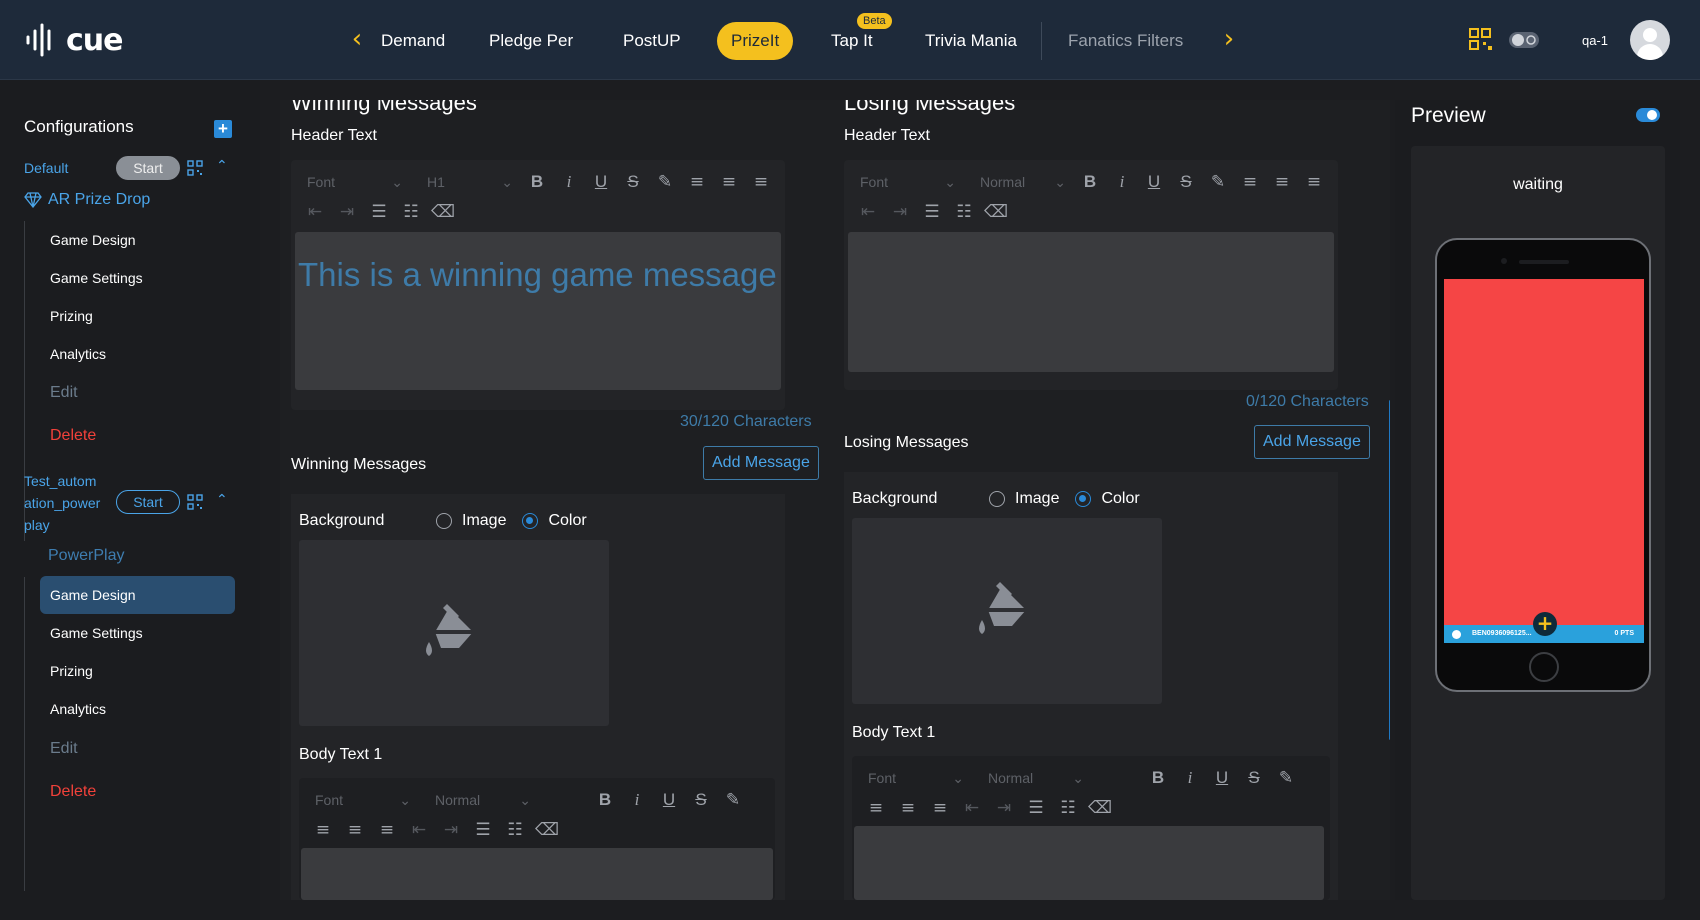 The width and height of the screenshot is (1700, 920). What do you see at coordinates (652, 41) in the screenshot?
I see `nav-item-postup: PostUP` at bounding box center [652, 41].